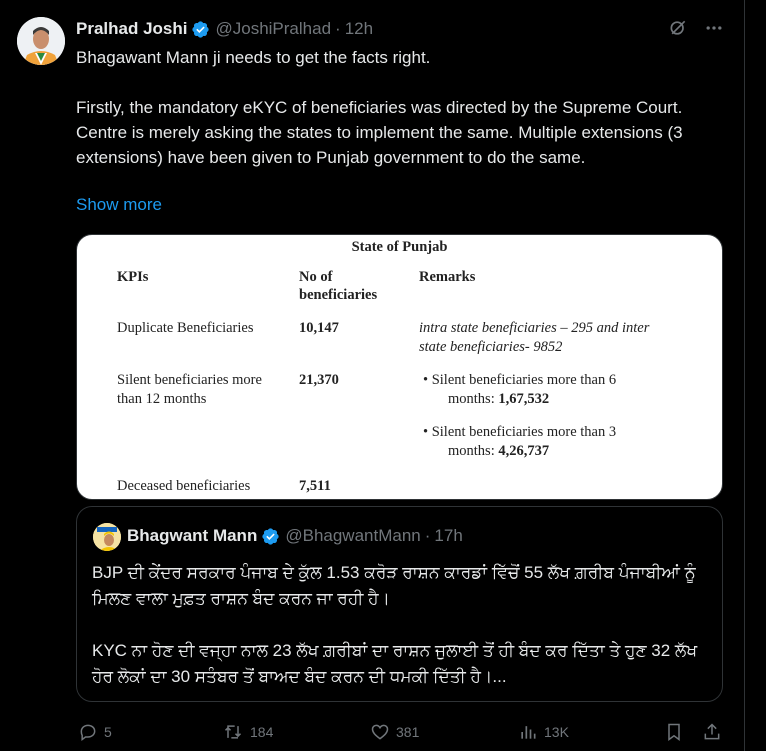 The height and width of the screenshot is (751, 766). Describe the element at coordinates (556, 732) in the screenshot. I see `views-count: 13K` at that location.